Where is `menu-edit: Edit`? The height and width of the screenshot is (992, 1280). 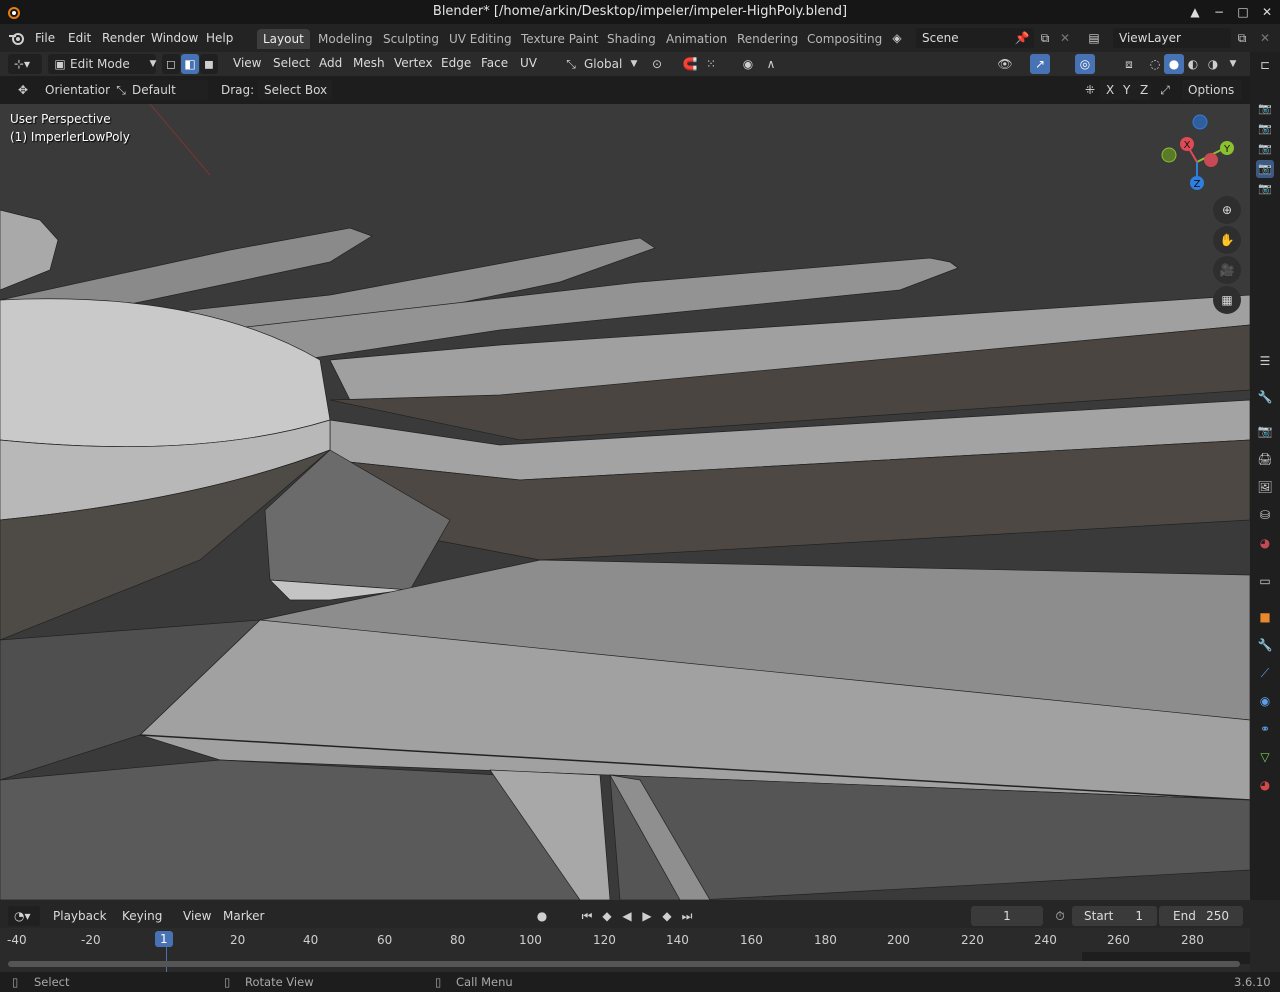
menu-edit: Edit is located at coordinates (79, 38).